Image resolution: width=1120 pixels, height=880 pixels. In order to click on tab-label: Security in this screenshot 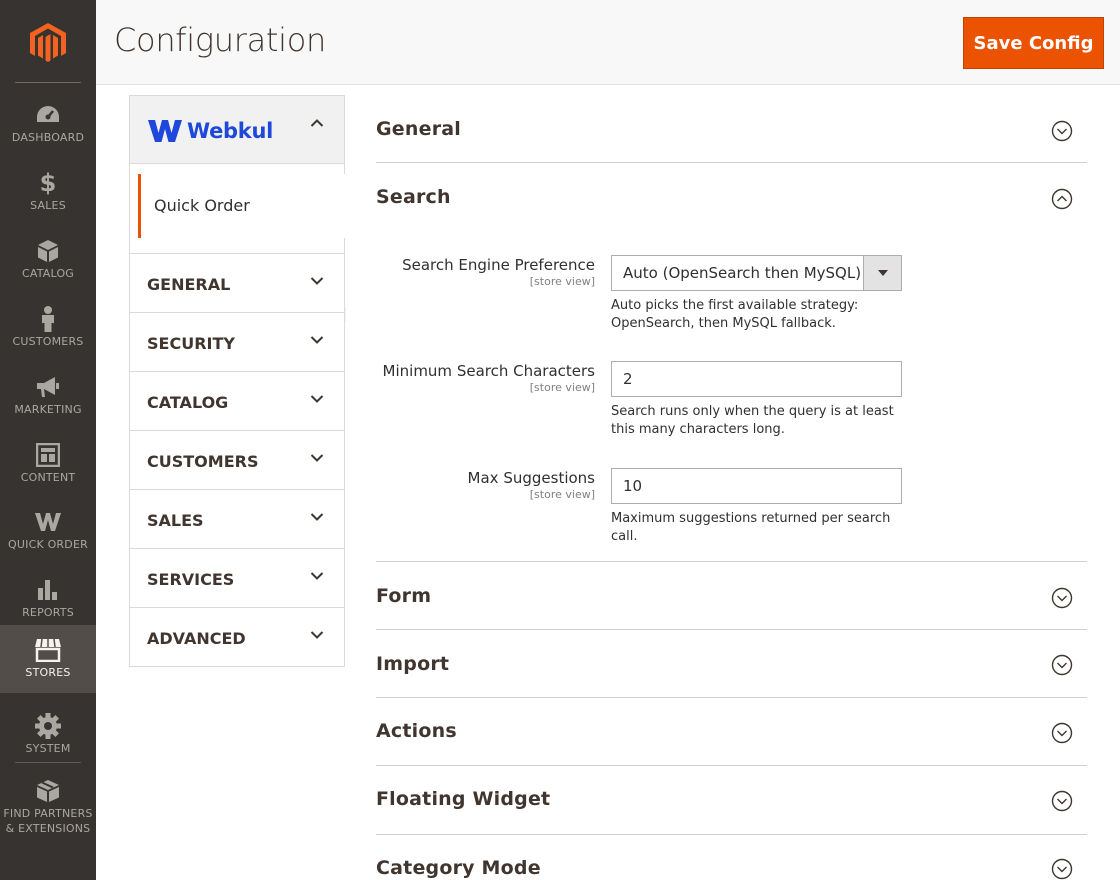, I will do `click(191, 343)`.